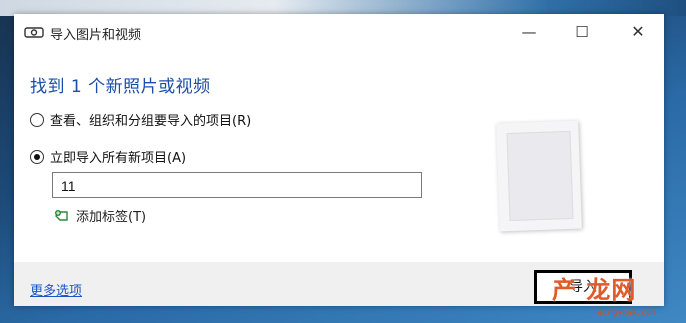 This screenshot has width=686, height=323. I want to click on window-title: 导入图片和视频, so click(96, 35).